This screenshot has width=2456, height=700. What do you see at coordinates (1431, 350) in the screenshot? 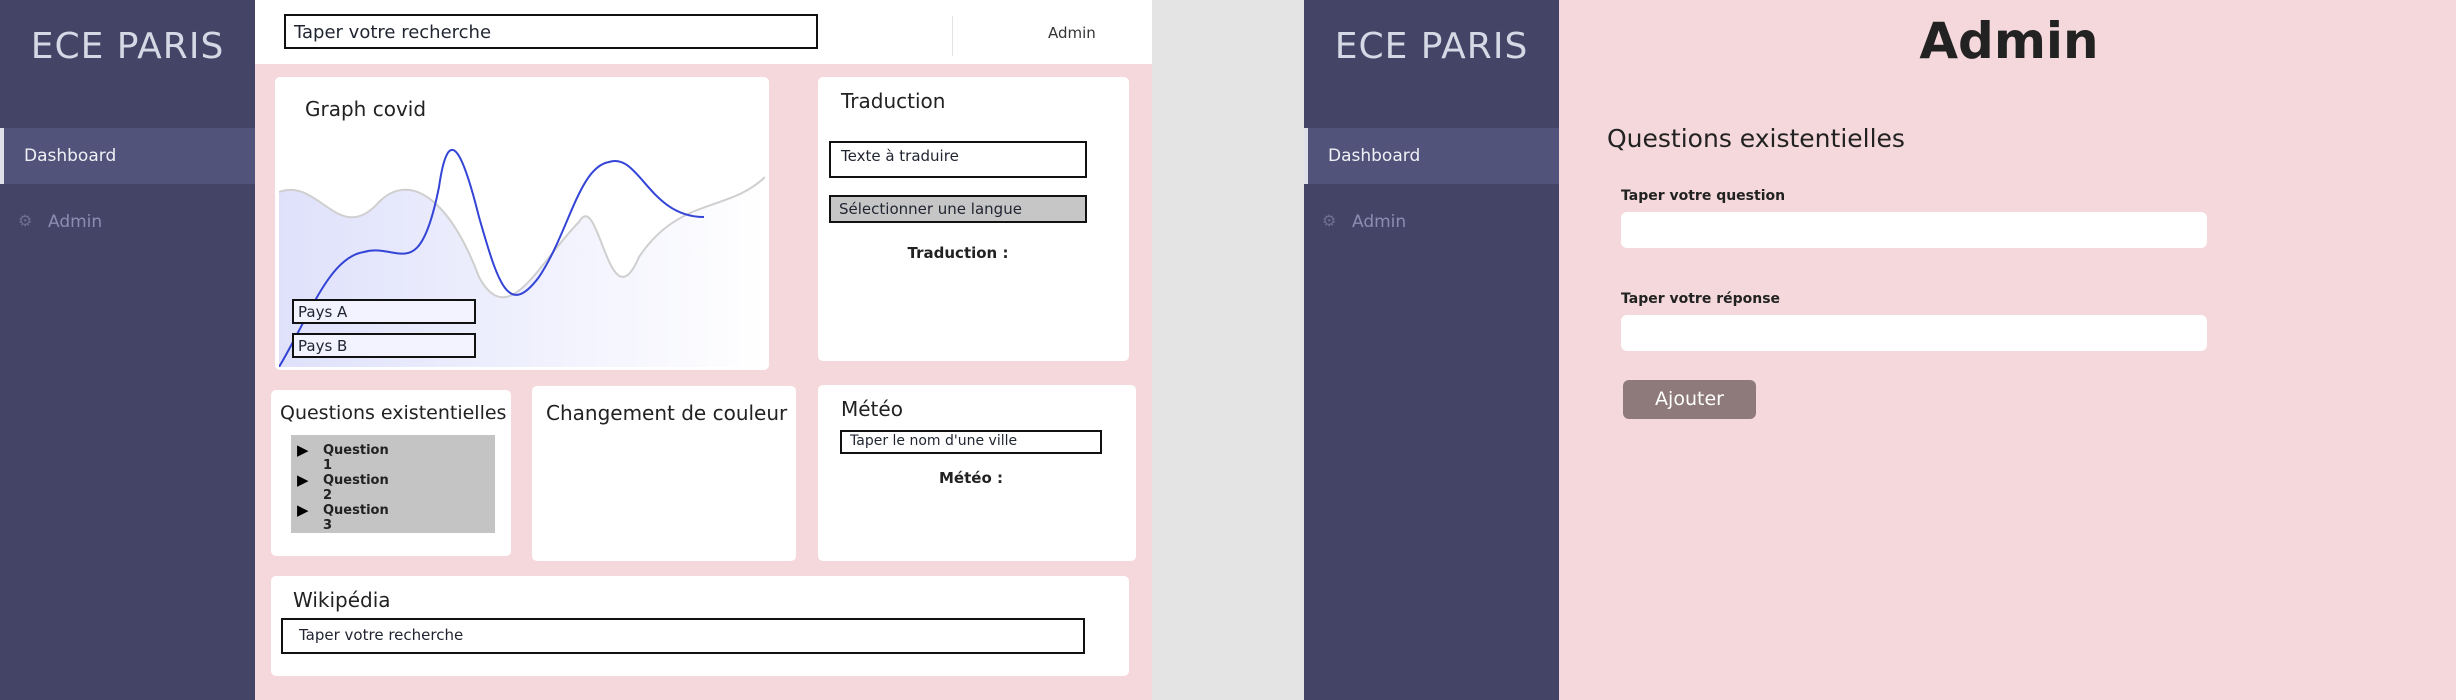
I see `sidebar-admin: ECE PARIS Dashboard ⚙ Admin` at bounding box center [1431, 350].